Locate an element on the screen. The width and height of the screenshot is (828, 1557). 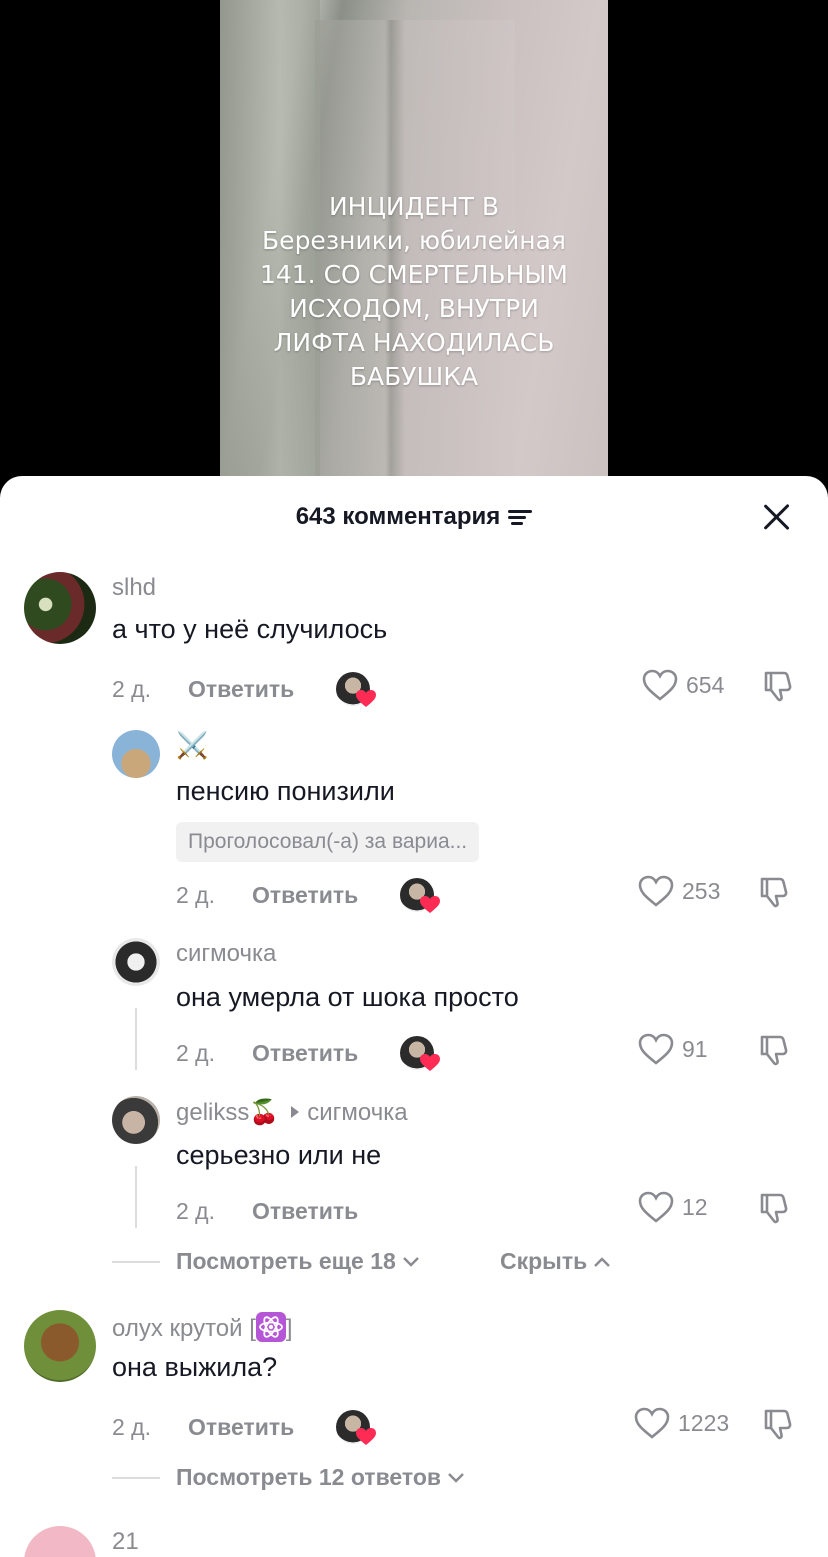
comment-username: ⚔️ is located at coordinates (192, 745).